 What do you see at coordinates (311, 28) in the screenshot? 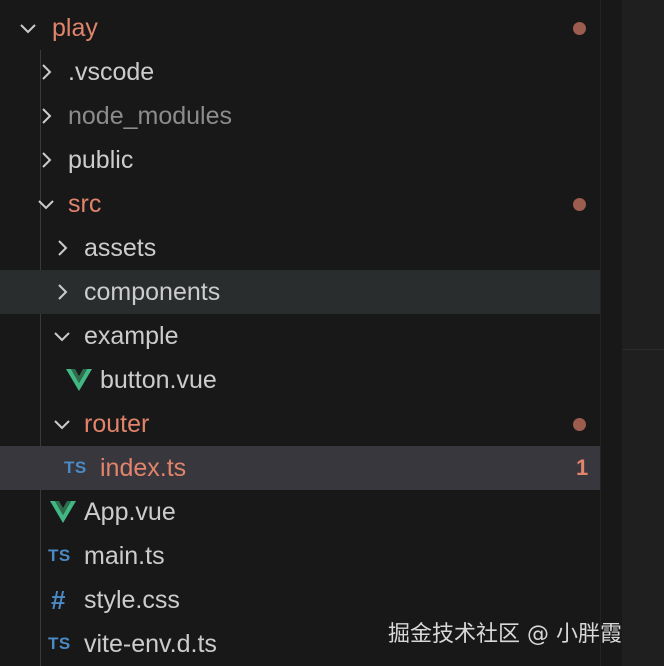
I see `tree-item-play: play` at bounding box center [311, 28].